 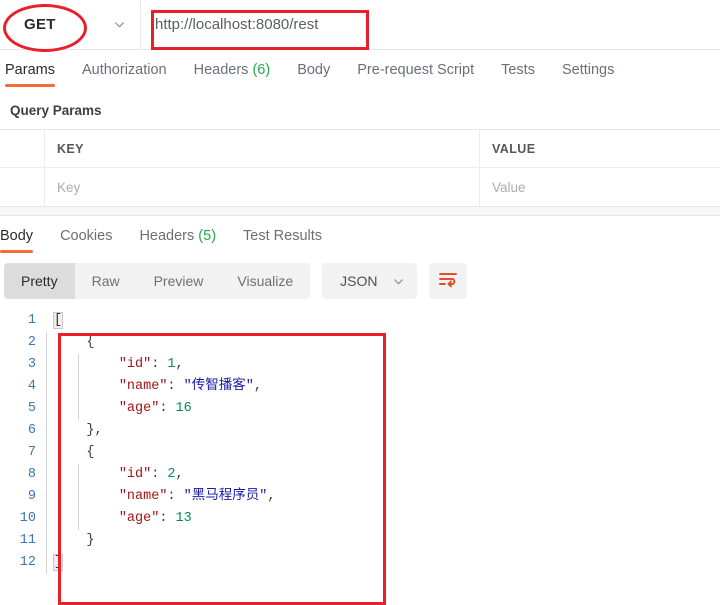 I want to click on line-number-gutter: 1 2 3 4 5 6 7 8 9 10 11 12, so click(x=22, y=438).